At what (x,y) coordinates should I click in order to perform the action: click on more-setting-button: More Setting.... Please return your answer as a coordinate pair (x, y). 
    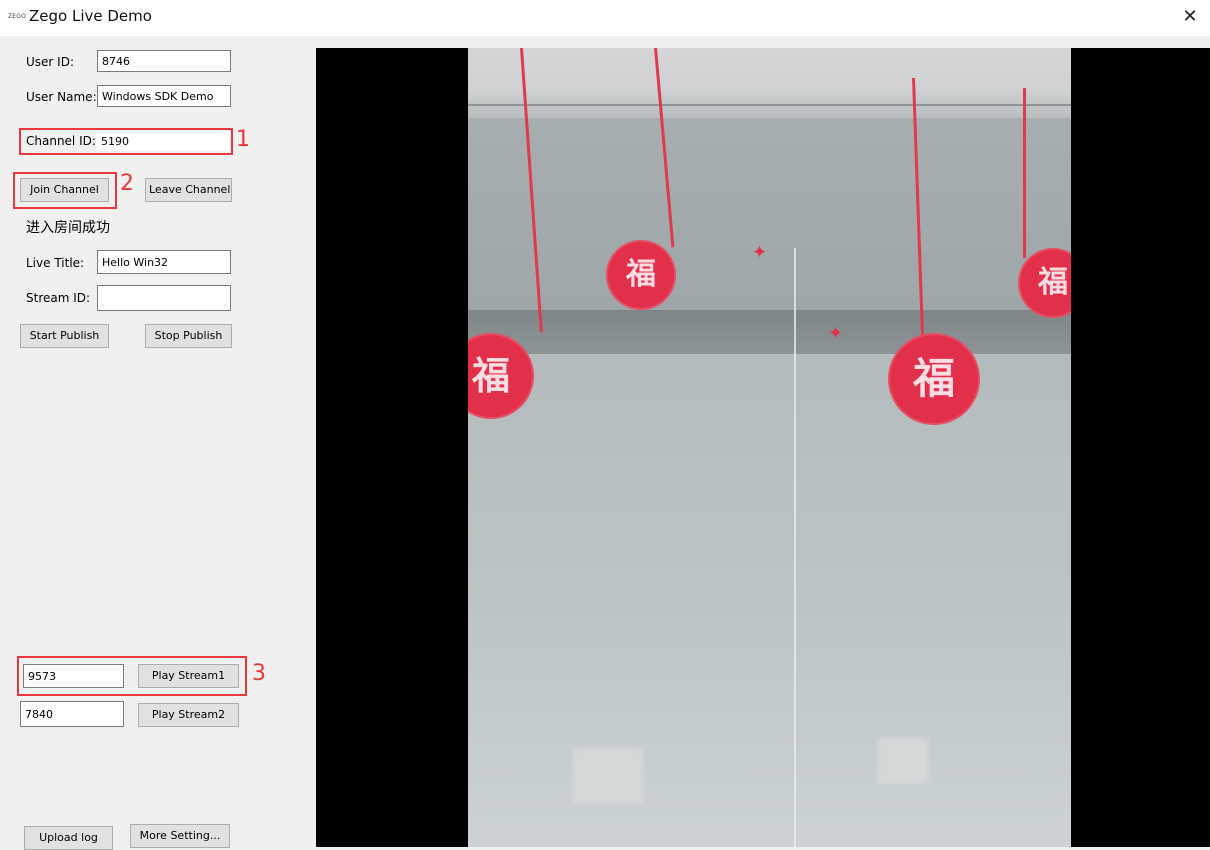
    Looking at the image, I should click on (180, 836).